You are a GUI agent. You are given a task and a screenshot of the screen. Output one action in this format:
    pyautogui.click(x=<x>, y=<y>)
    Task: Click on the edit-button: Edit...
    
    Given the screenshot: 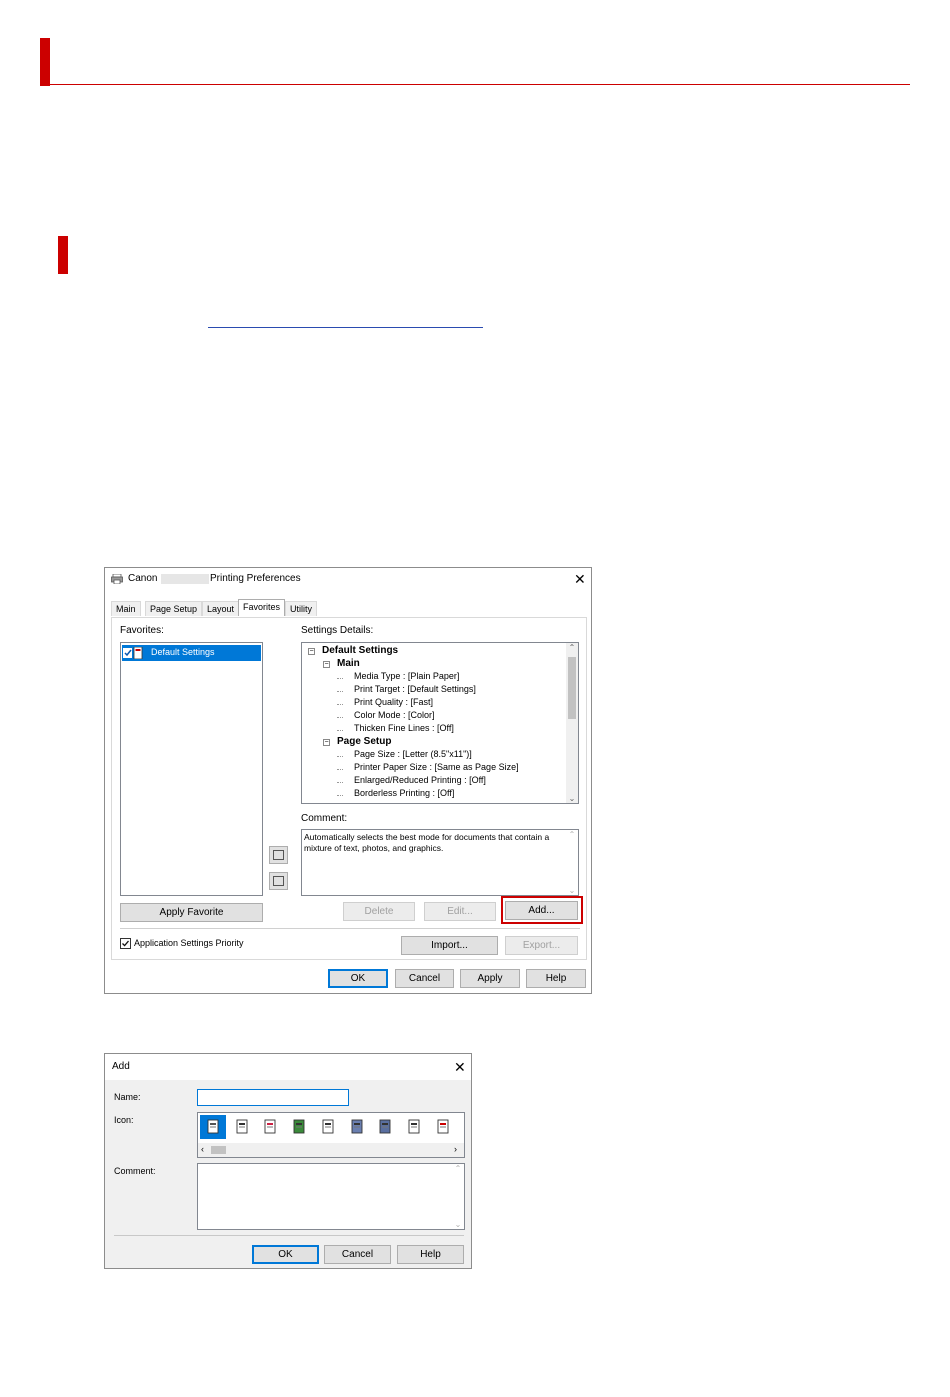 What is the action you would take?
    pyautogui.click(x=460, y=911)
    